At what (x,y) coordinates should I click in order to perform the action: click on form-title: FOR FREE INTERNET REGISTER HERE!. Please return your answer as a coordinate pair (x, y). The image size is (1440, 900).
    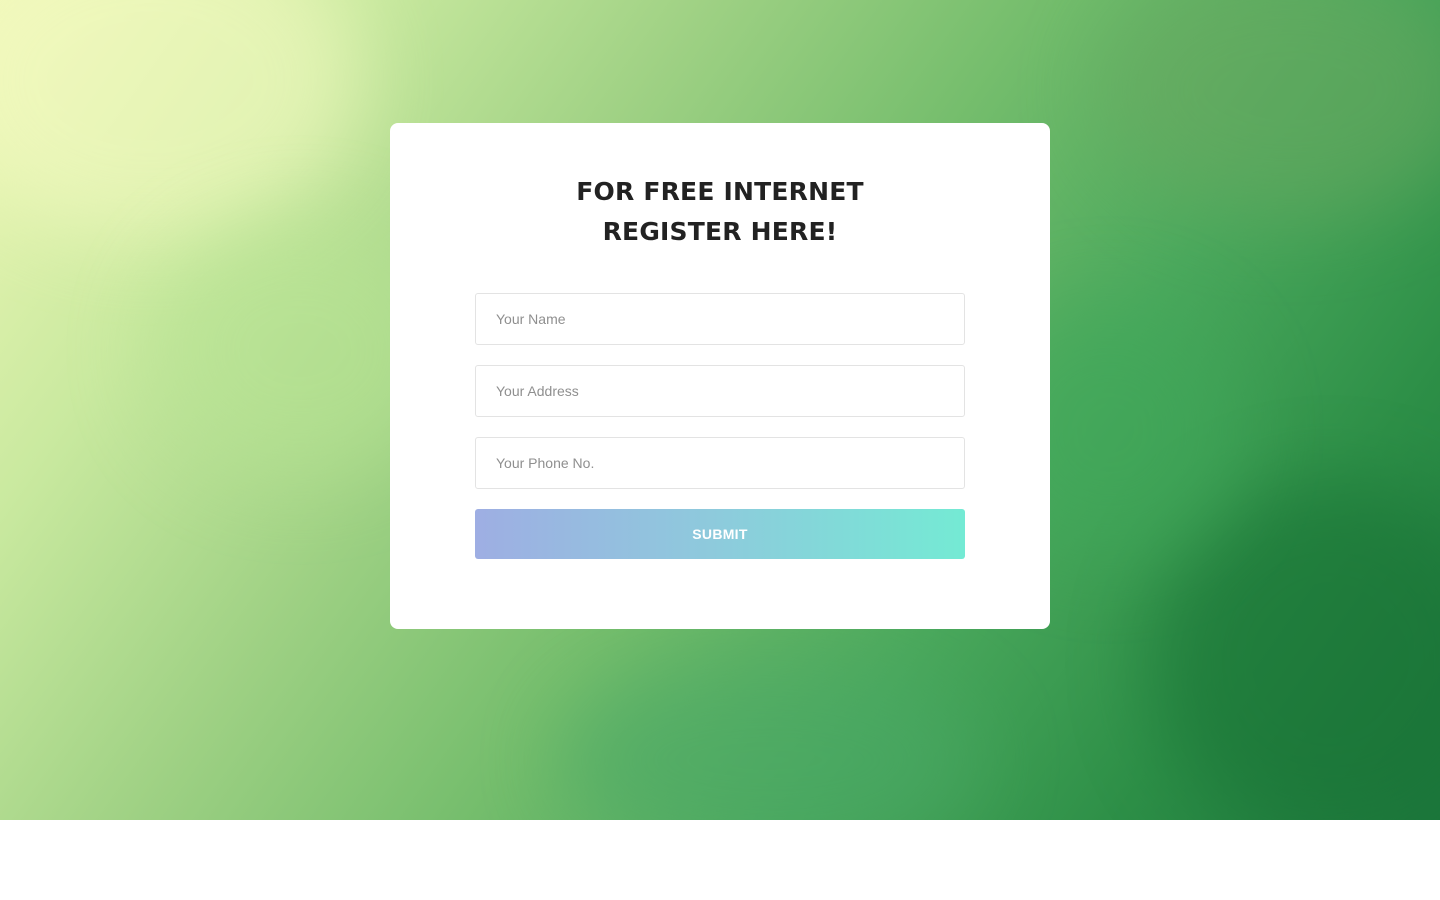
    Looking at the image, I should click on (720, 212).